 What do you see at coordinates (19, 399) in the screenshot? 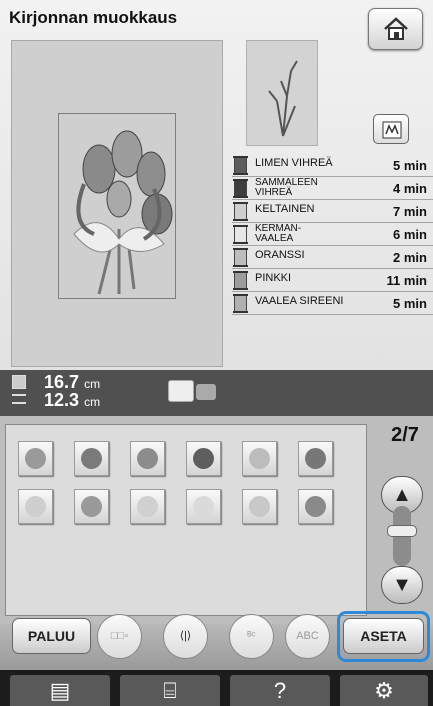
I see `width-icon` at bounding box center [19, 399].